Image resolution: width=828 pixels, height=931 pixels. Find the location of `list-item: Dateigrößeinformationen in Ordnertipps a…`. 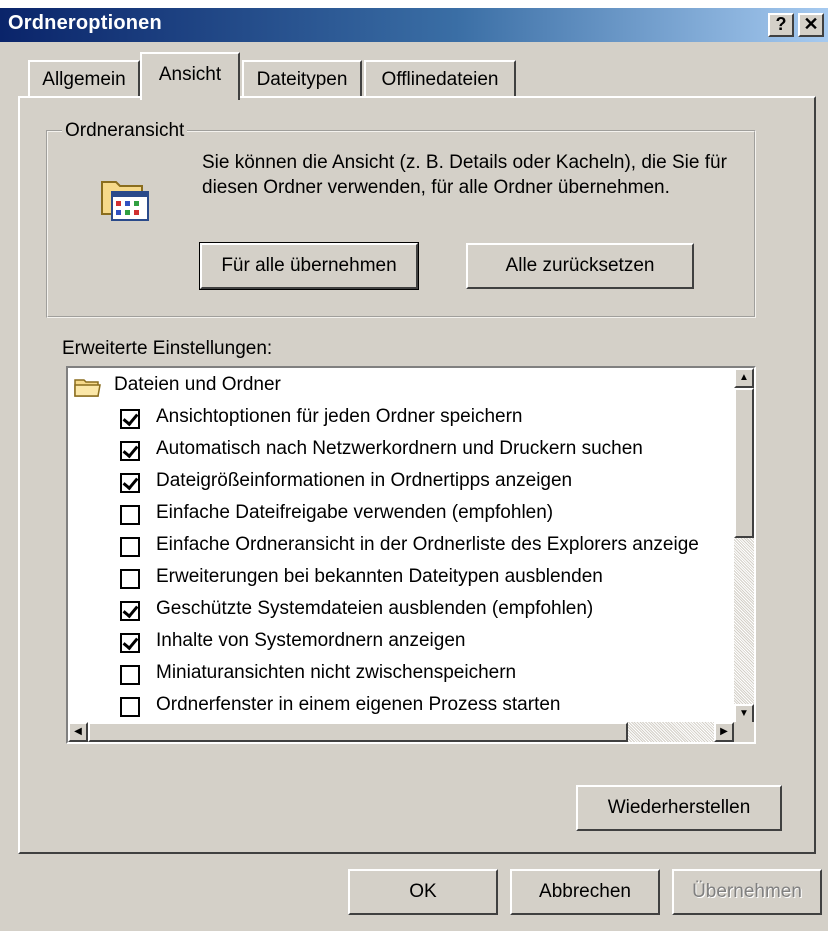

list-item: Dateigrößeinformationen in Ordnertipps a… is located at coordinates (398, 482).